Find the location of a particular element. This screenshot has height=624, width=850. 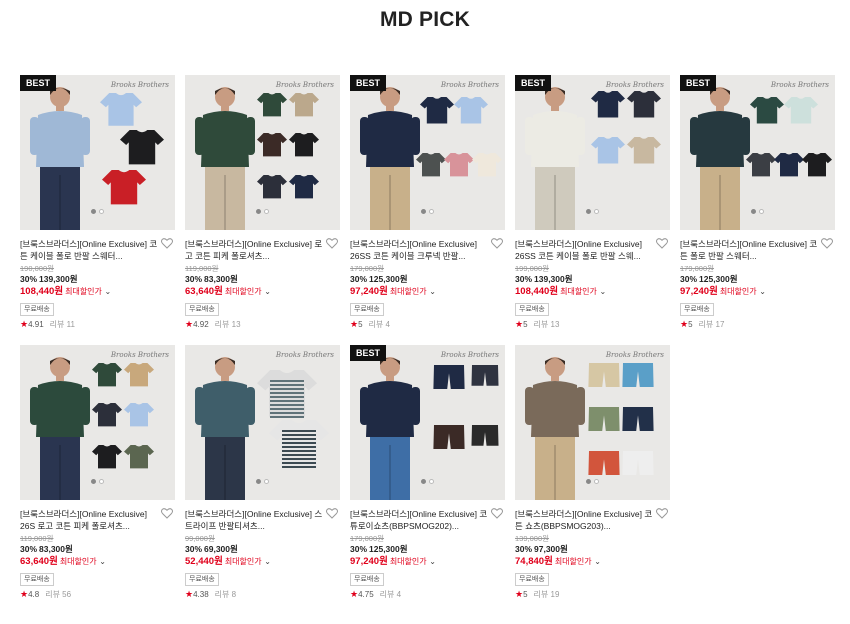

section-title: MD PICK is located at coordinates (425, 19).